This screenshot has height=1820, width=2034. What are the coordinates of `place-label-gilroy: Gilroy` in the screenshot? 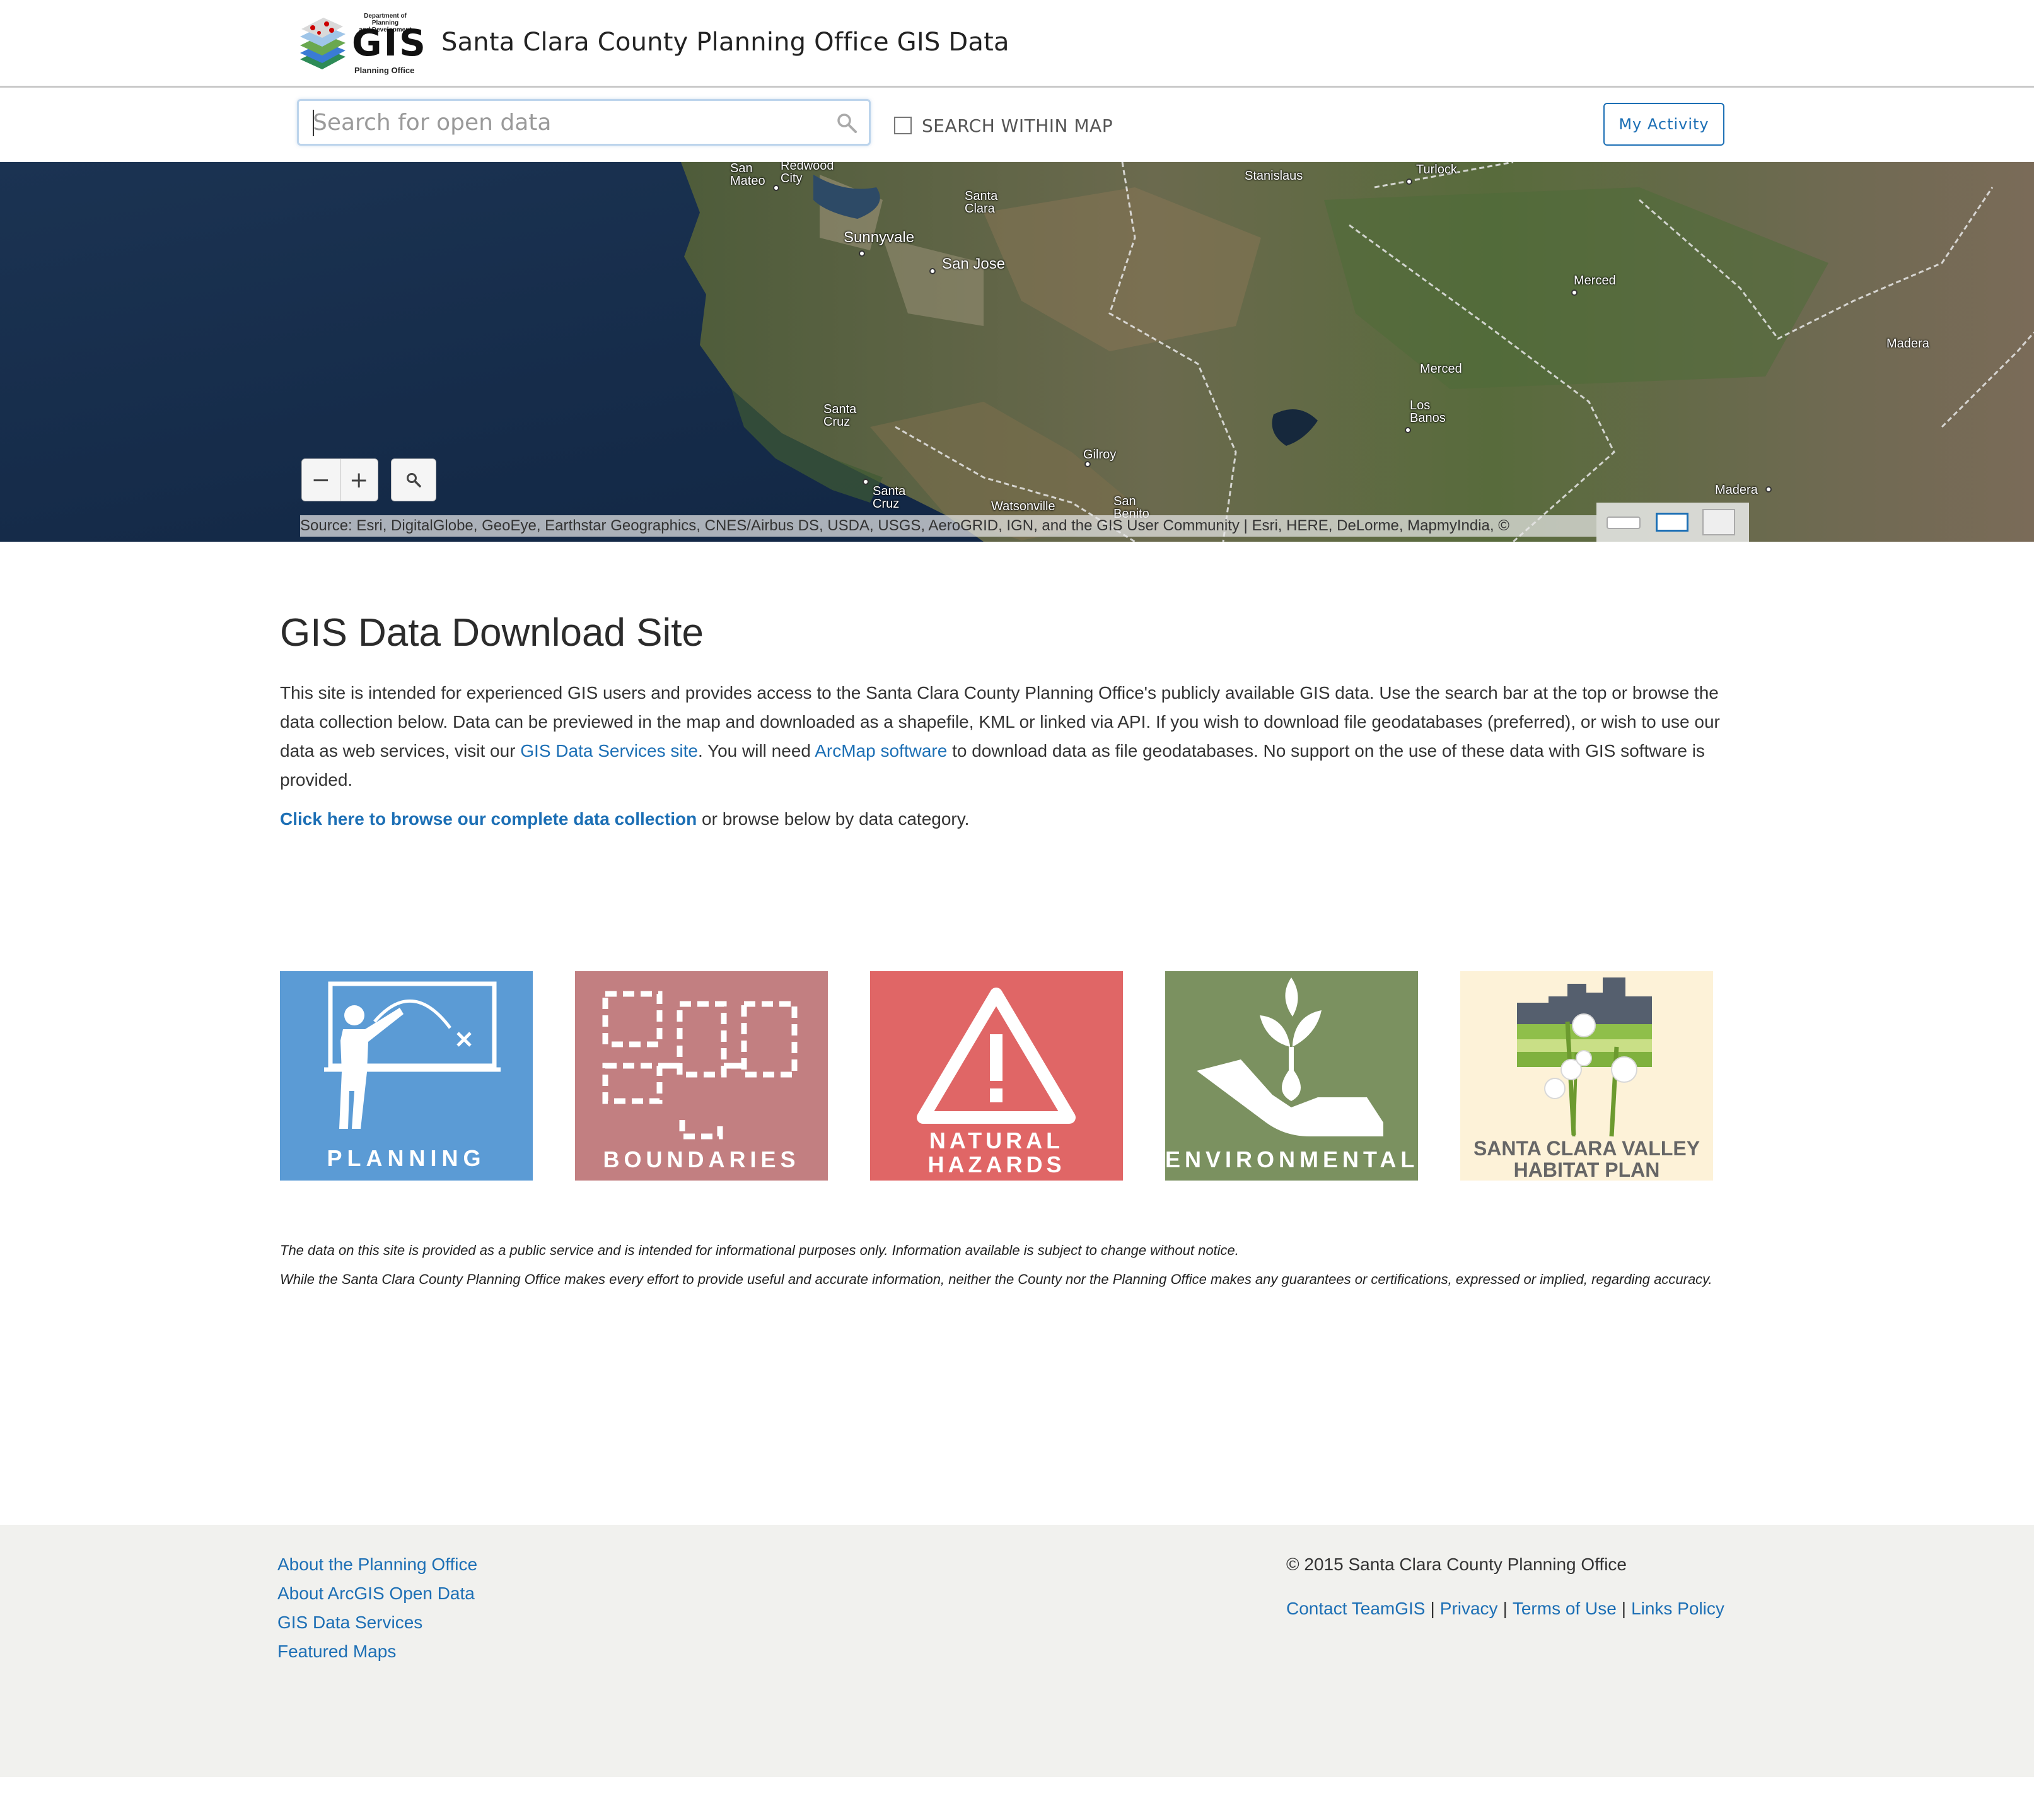 It's located at (1100, 455).